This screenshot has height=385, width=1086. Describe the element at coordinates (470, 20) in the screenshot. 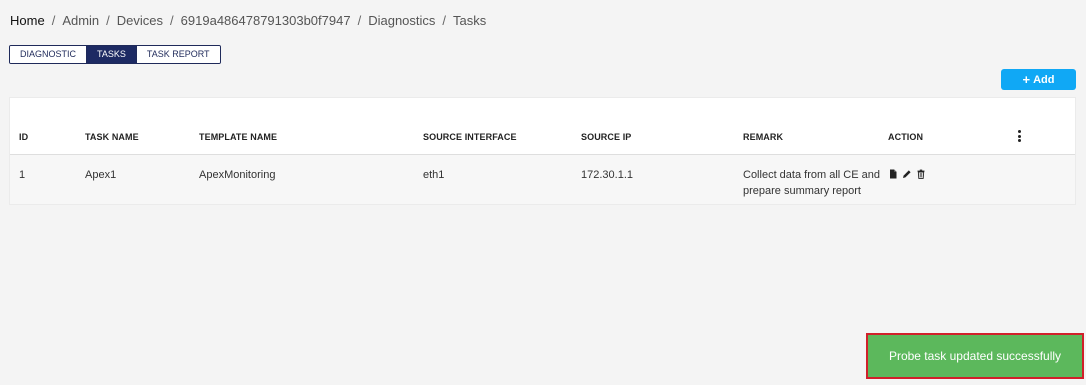

I see `breadcrumb-tasks: Tasks` at that location.